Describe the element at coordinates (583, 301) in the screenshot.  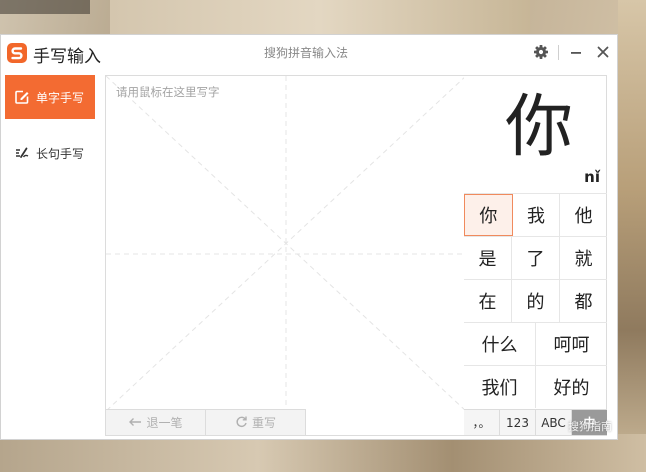
I see `candidate-item: 都` at that location.